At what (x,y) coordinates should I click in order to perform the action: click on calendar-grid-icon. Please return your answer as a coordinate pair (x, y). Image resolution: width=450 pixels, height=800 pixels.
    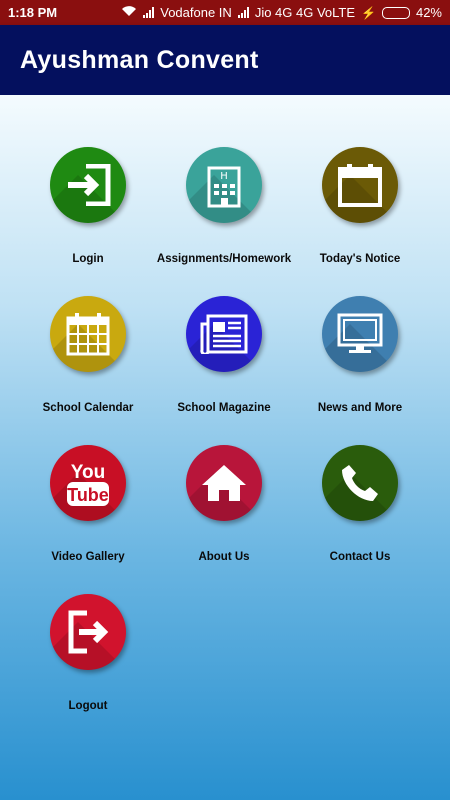
    Looking at the image, I should click on (88, 334).